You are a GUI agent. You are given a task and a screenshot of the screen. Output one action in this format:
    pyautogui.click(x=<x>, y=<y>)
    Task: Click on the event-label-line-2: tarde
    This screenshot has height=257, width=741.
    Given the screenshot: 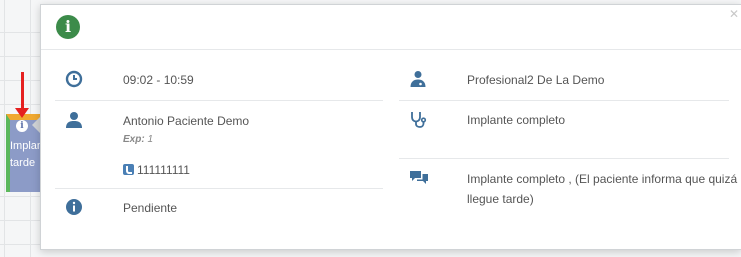 What is the action you would take?
    pyautogui.click(x=23, y=163)
    